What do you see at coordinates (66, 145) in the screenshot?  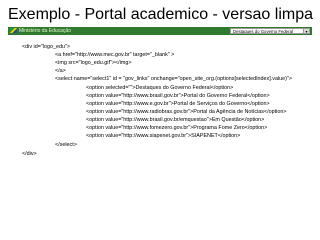 I see `code-line: </select>` at bounding box center [66, 145].